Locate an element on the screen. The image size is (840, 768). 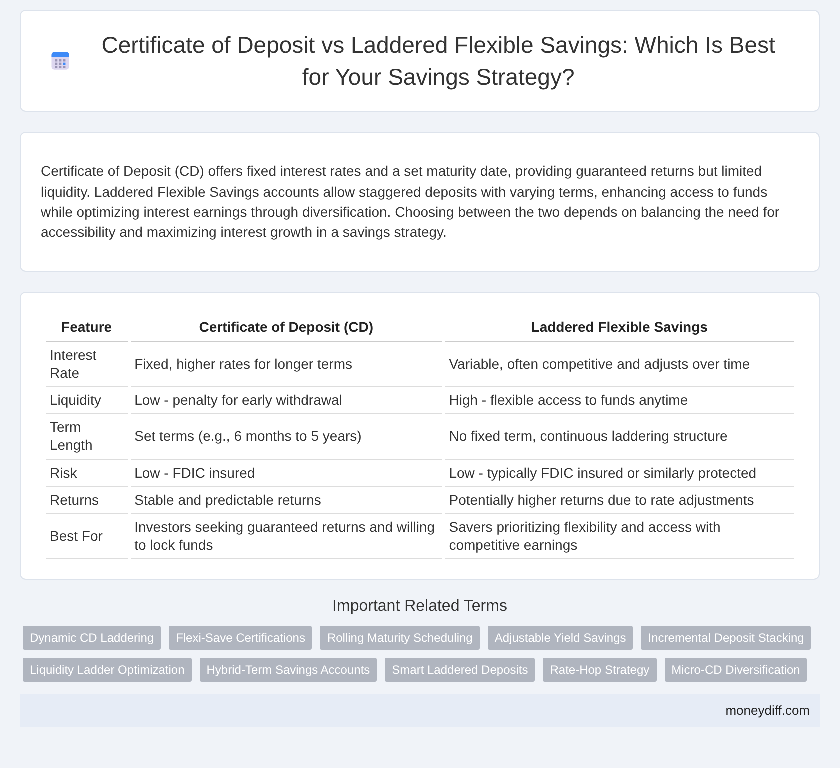
column-header: Laddered Flexible Savings is located at coordinates (619, 327).